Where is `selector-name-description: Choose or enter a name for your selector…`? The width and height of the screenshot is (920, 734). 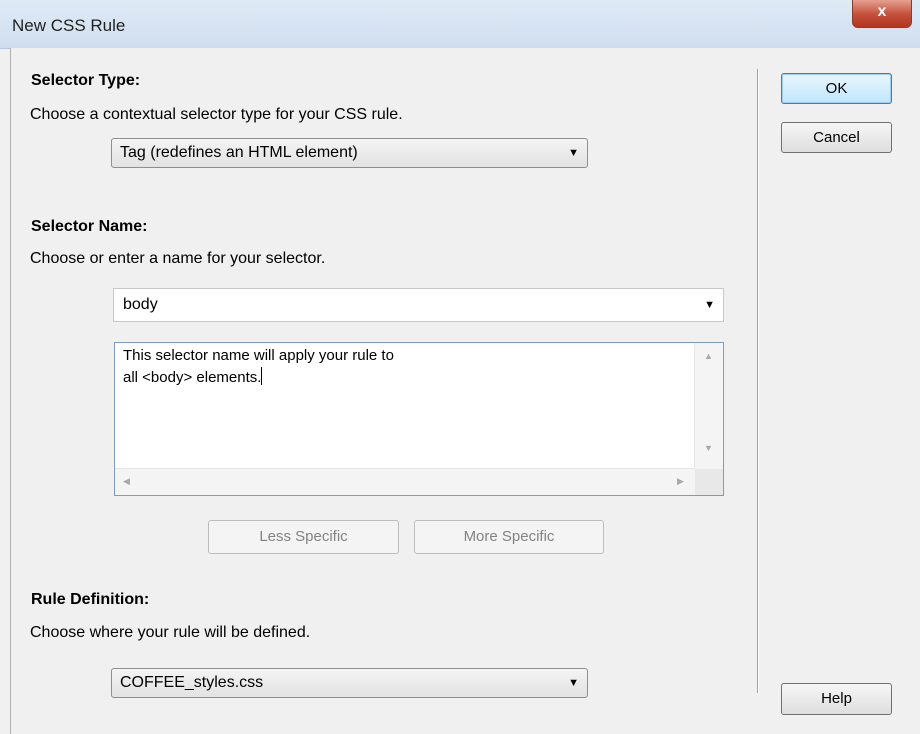
selector-name-description: Choose or enter a name for your selector… is located at coordinates (178, 258).